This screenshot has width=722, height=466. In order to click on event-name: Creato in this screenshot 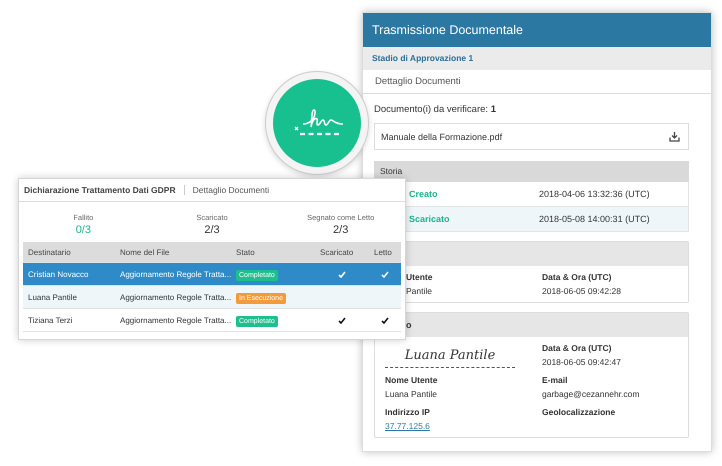, I will do `click(423, 194)`.